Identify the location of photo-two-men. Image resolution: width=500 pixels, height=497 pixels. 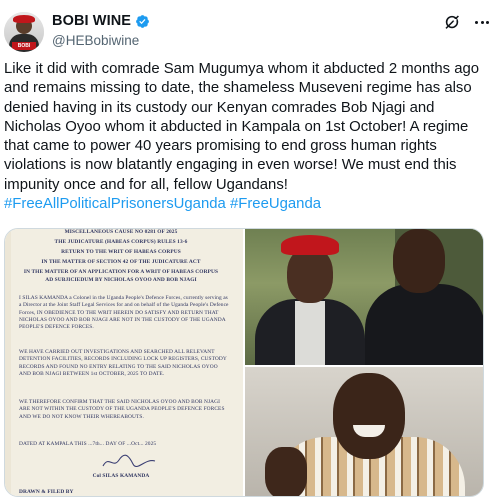
(364, 297).